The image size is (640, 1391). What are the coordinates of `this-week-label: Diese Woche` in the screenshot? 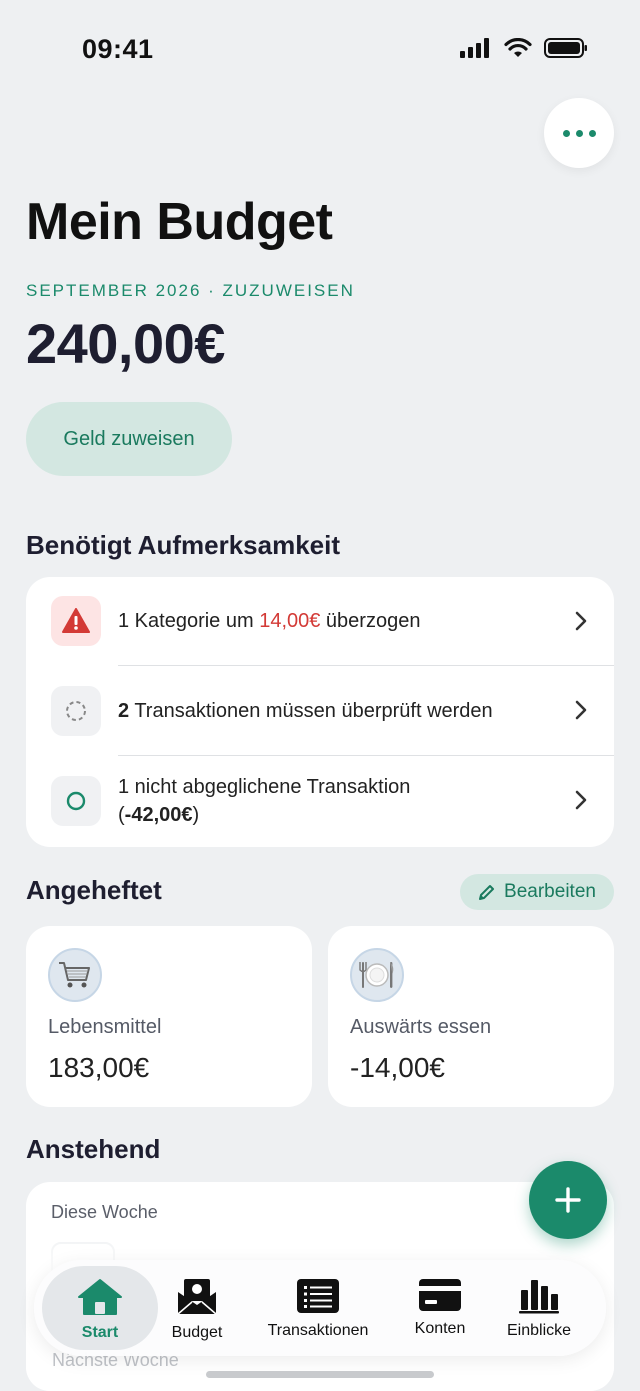 It's located at (104, 1212).